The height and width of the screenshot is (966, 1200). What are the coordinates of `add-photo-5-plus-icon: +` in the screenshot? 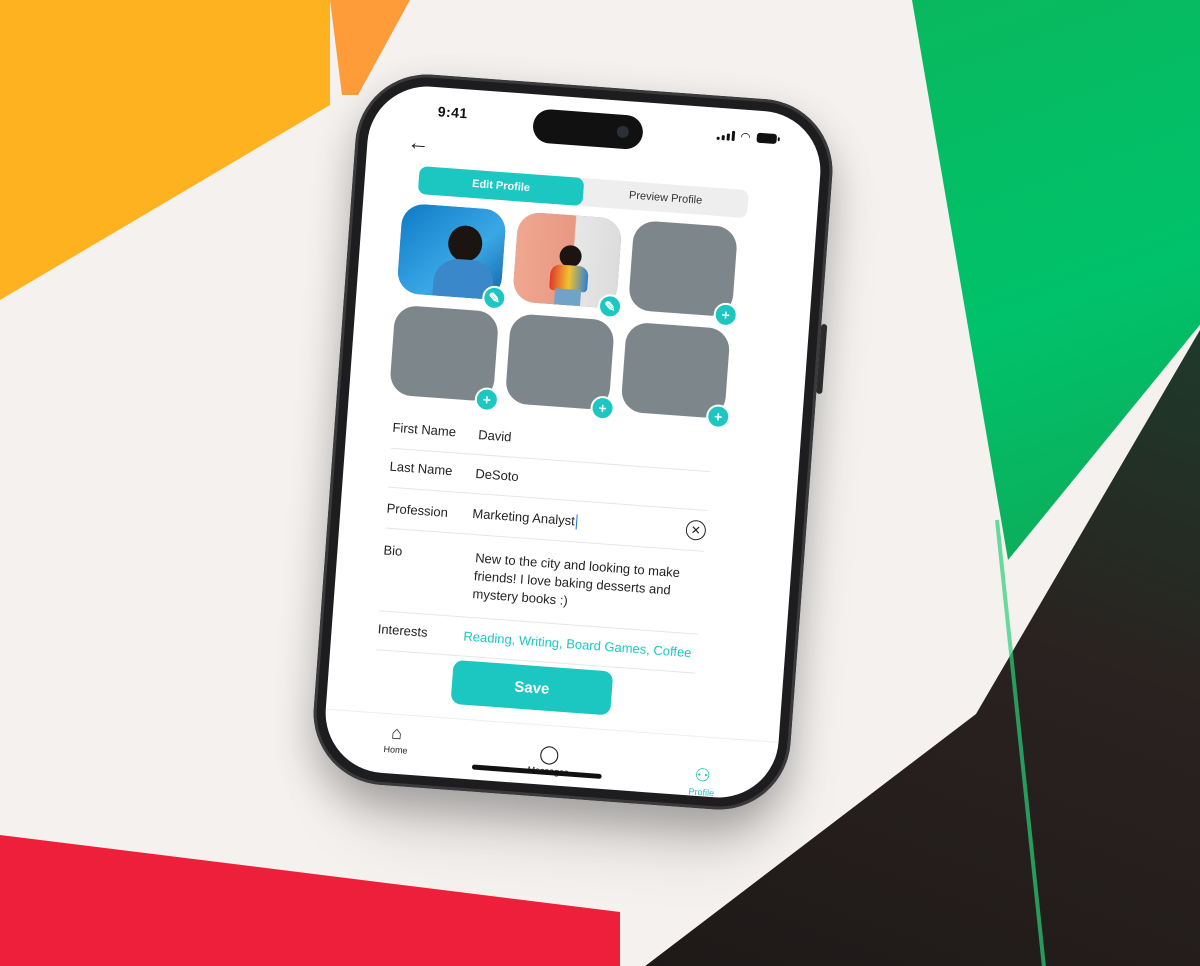 It's located at (602, 408).